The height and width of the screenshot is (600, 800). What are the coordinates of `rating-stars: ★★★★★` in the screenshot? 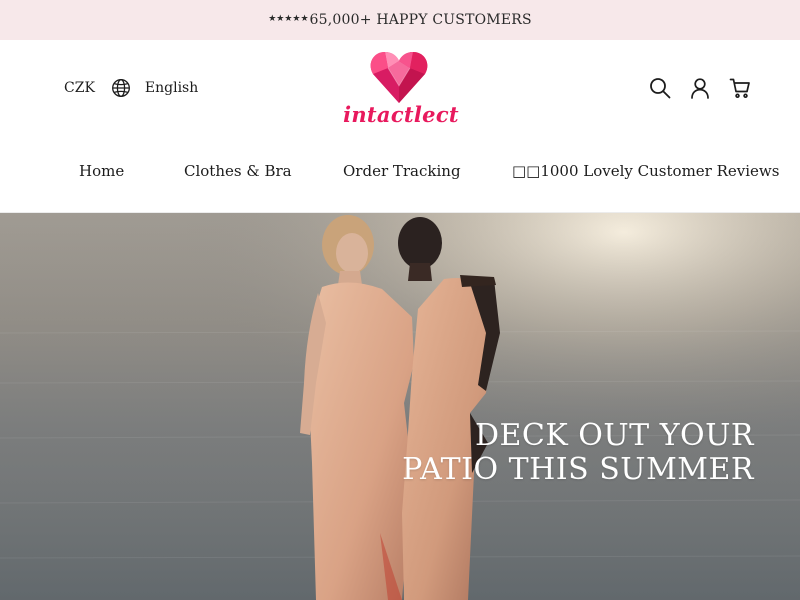 It's located at (288, 19).